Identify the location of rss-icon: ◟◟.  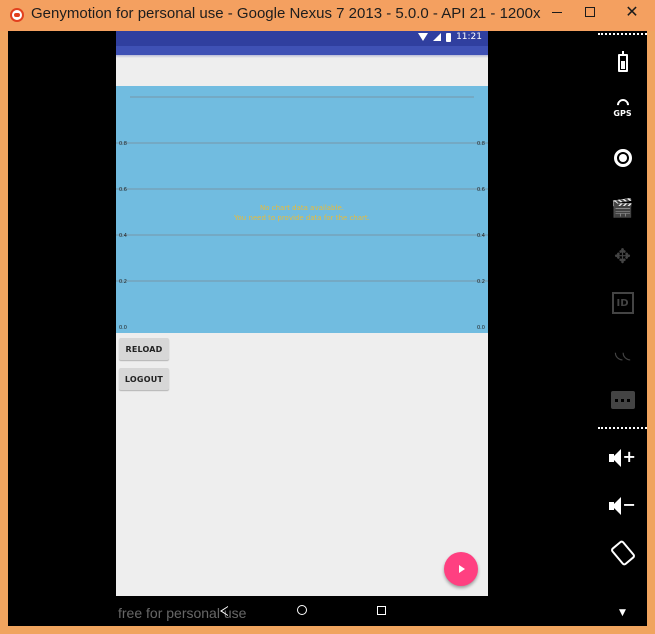
(622, 351).